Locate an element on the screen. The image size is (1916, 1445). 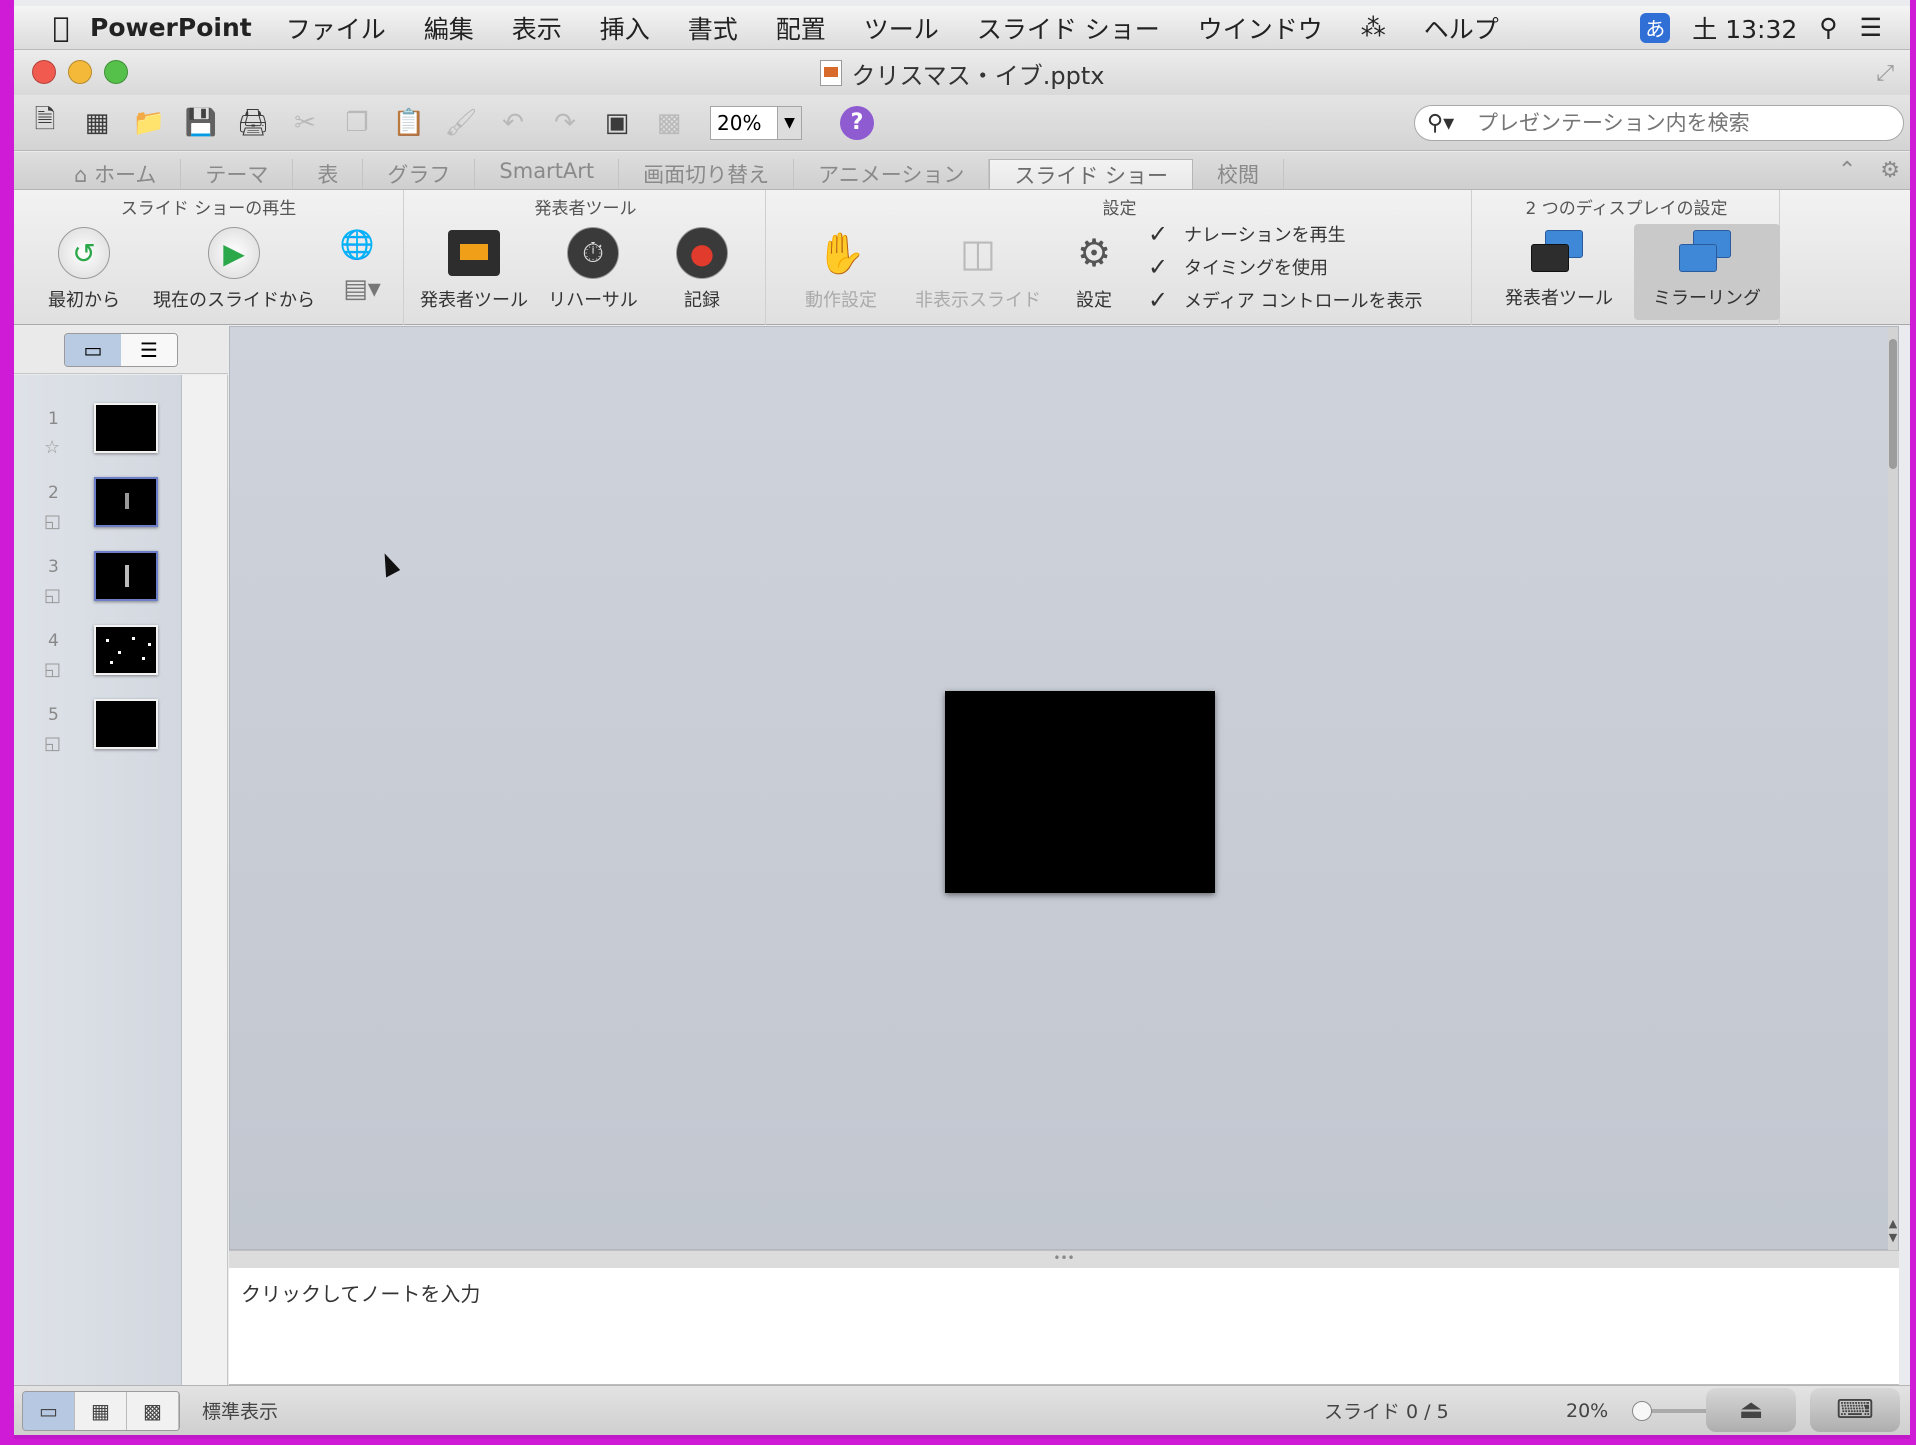
hide-slide-button: ◫ 非表示スライド is located at coordinates (978, 269).